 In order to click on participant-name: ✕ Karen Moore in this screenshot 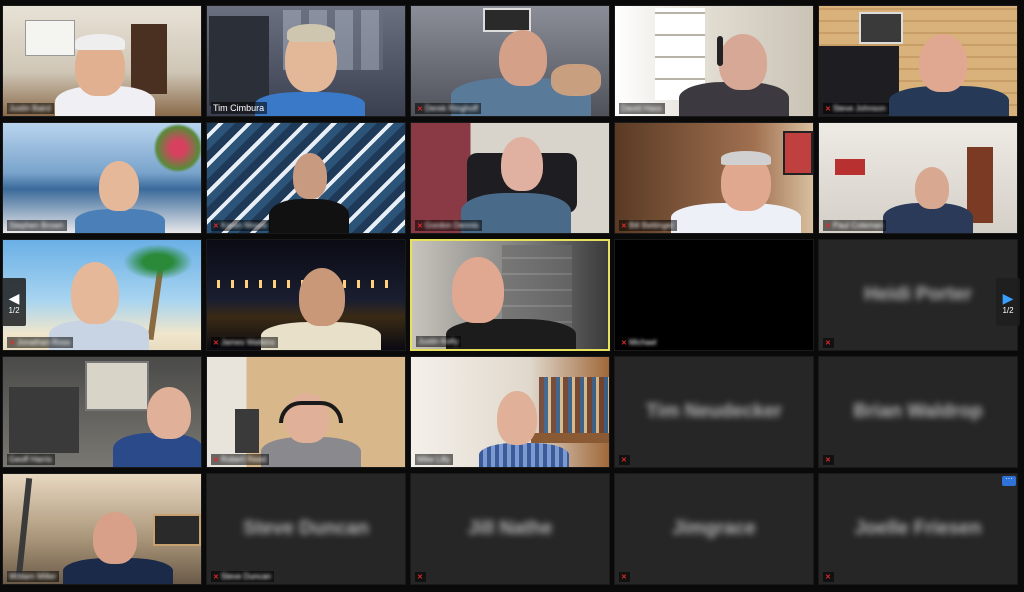, I will do `click(241, 225)`.